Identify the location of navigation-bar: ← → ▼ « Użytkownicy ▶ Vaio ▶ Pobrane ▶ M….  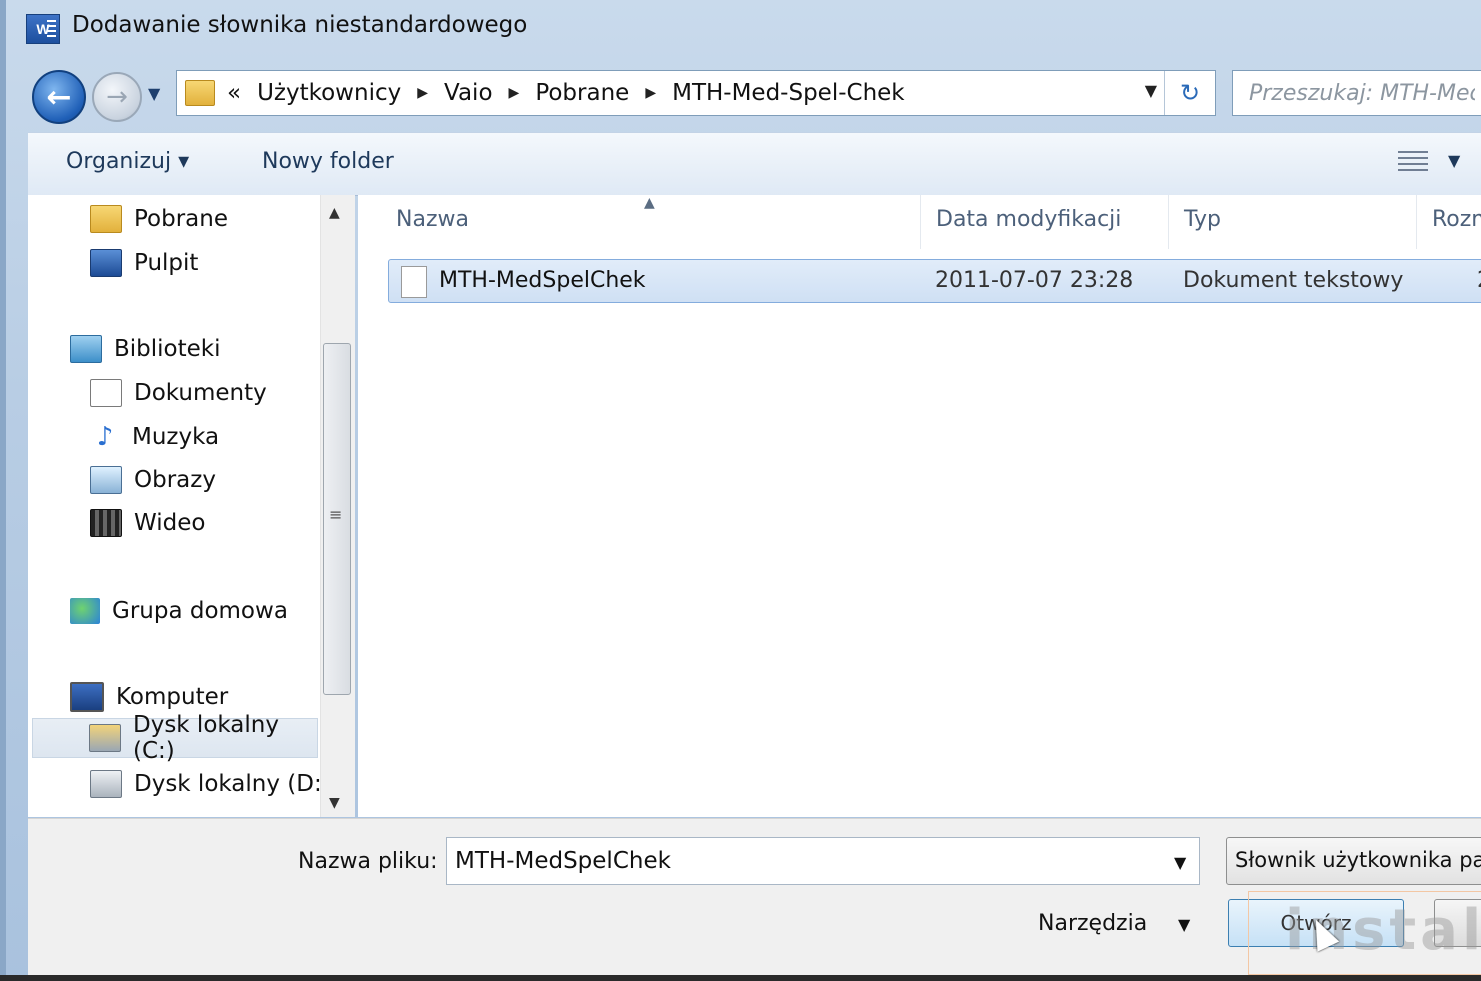
(743, 94).